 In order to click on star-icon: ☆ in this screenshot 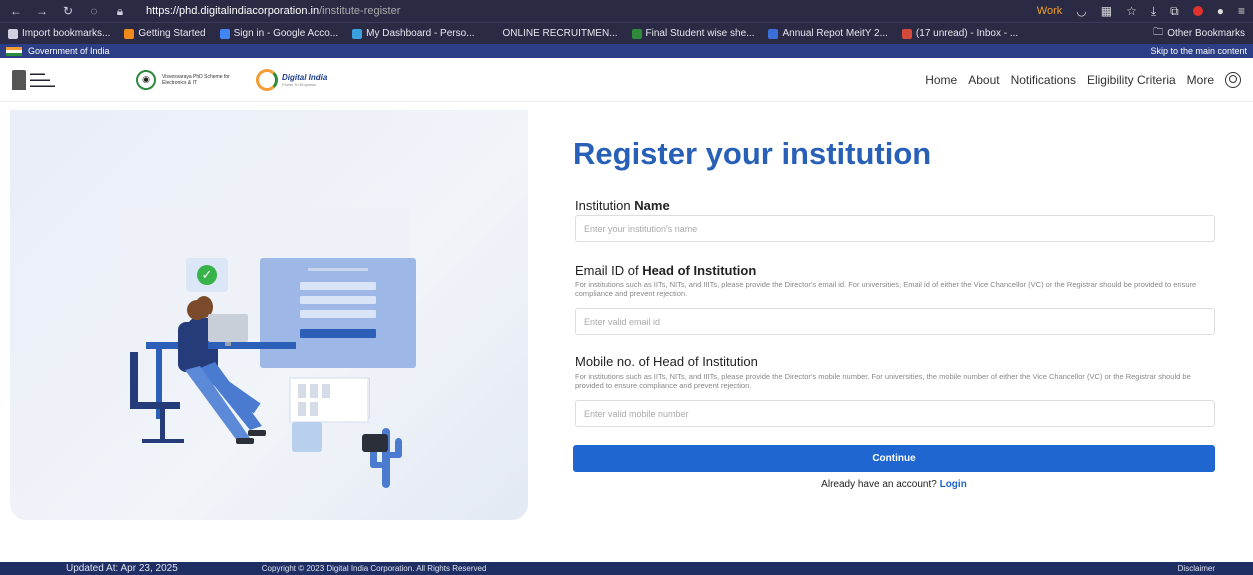, I will do `click(1131, 11)`.